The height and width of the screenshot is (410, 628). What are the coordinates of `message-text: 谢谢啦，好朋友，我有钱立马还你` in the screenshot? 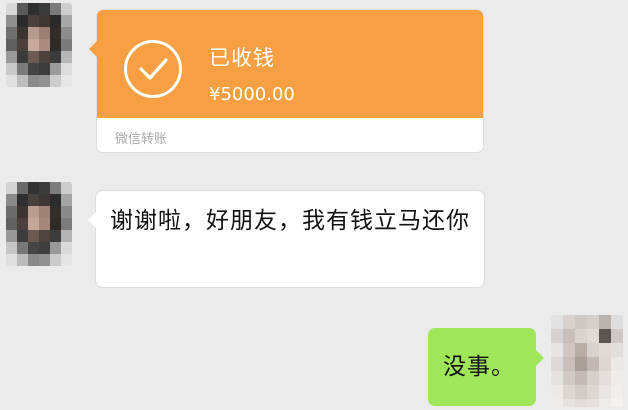 It's located at (290, 221).